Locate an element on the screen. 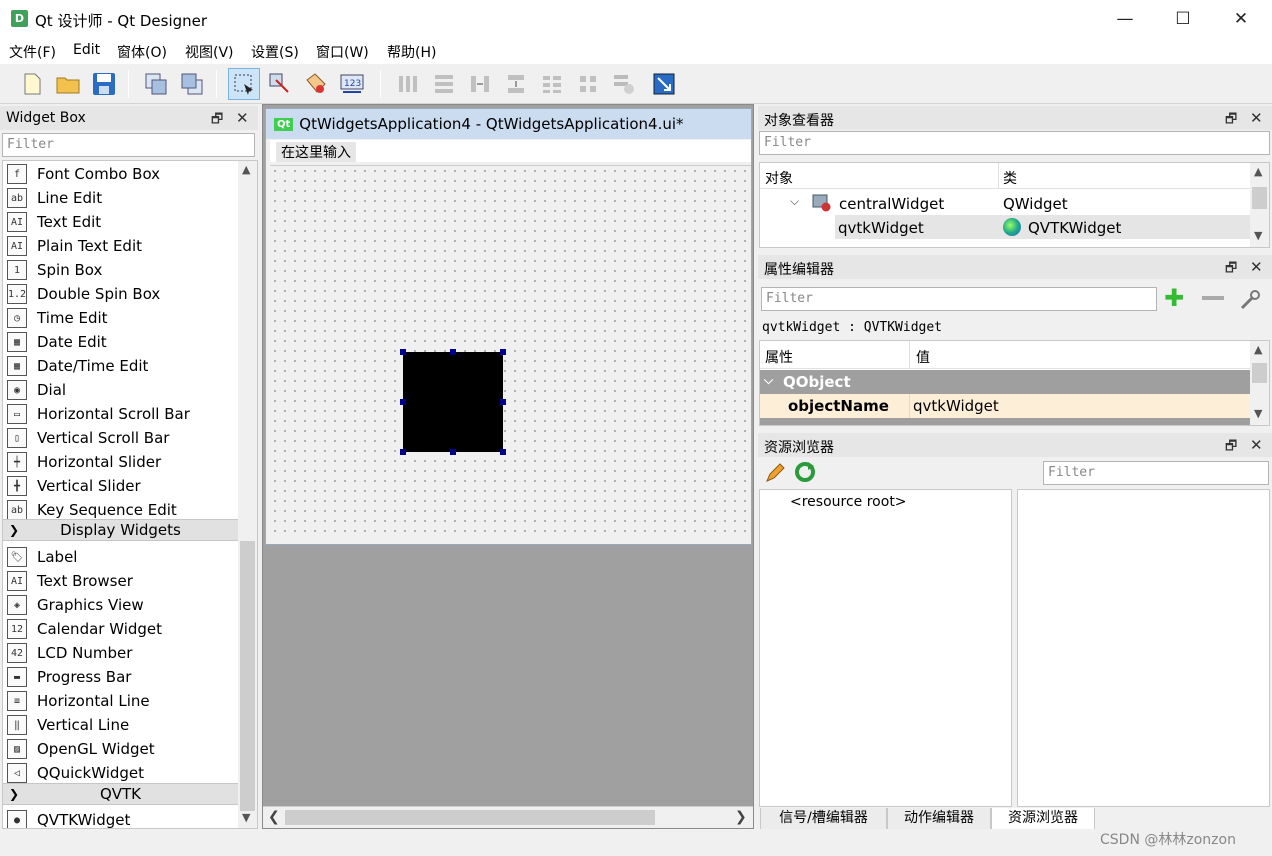 The image size is (1272, 856). adjust-size-icon is located at coordinates (664, 84).